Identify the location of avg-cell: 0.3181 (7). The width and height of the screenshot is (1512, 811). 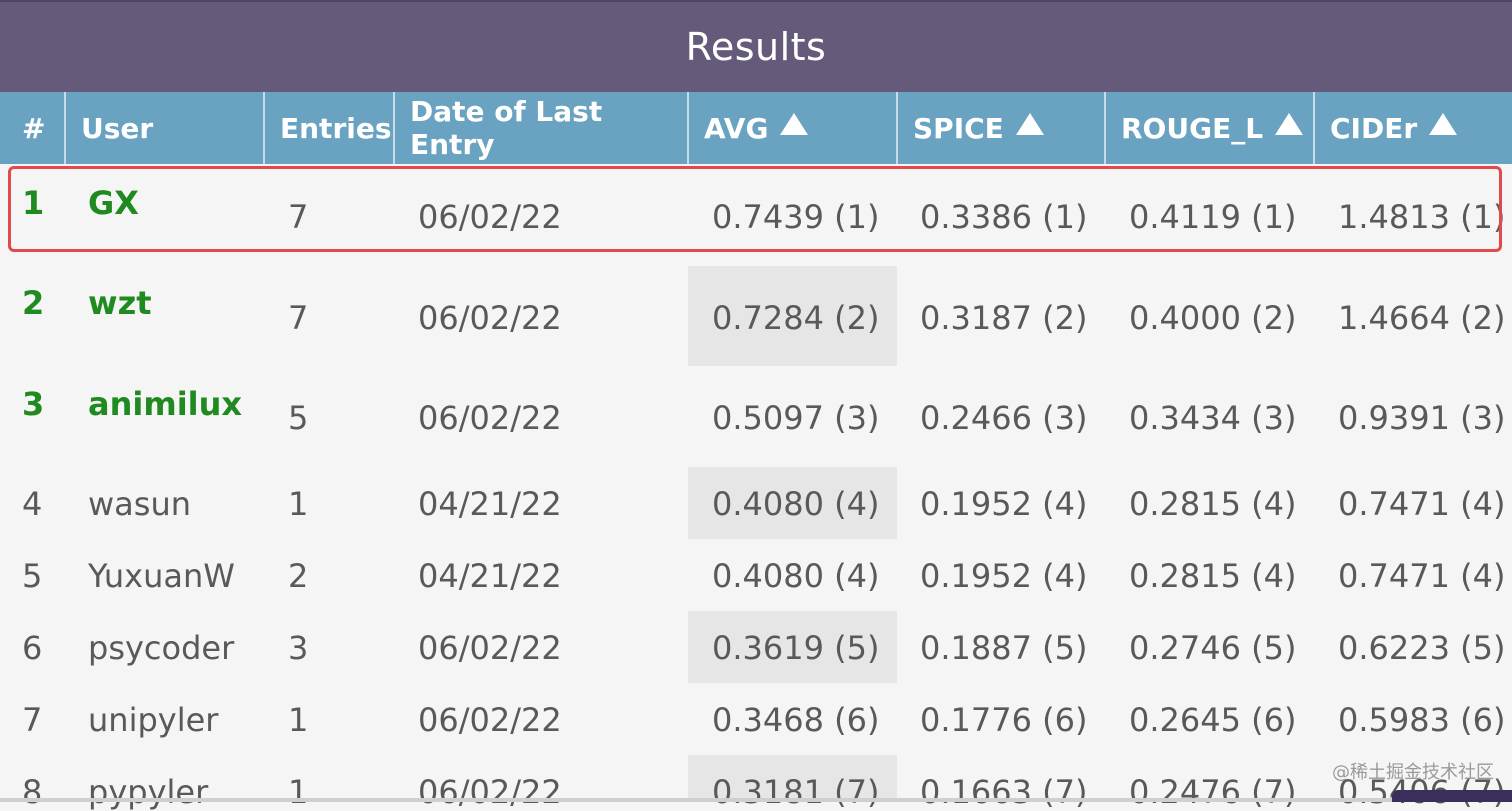
(796, 792).